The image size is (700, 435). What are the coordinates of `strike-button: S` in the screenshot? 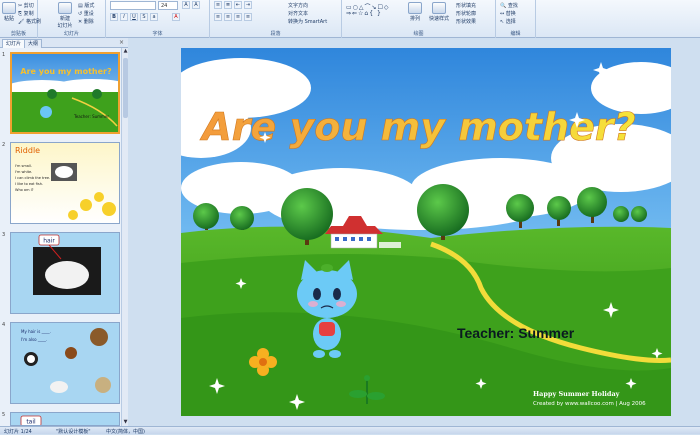 It's located at (144, 17).